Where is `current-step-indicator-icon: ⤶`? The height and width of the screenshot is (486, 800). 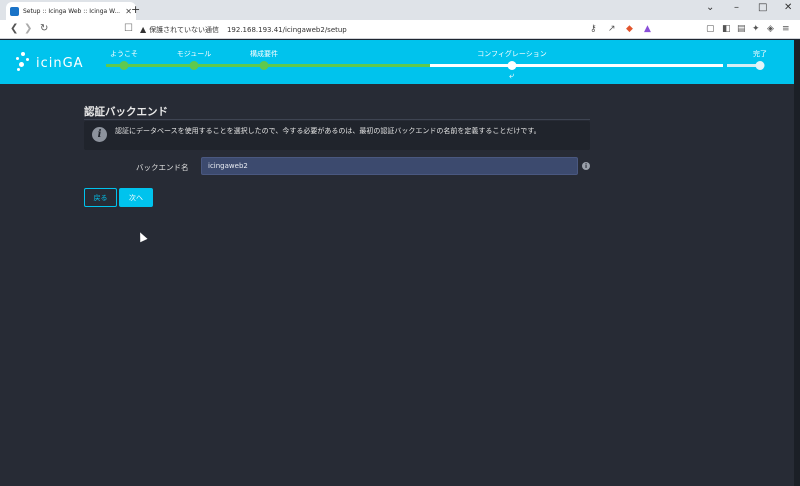
current-step-indicator-icon: ⤶ is located at coordinates (512, 76).